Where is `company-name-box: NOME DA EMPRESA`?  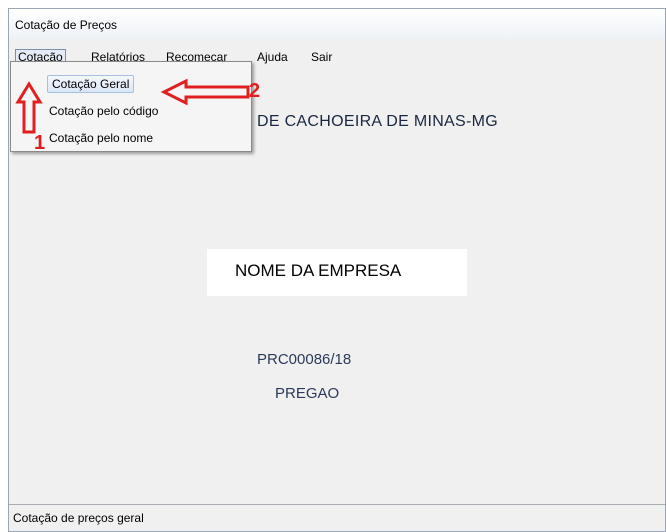
company-name-box: NOME DA EMPRESA is located at coordinates (337, 272).